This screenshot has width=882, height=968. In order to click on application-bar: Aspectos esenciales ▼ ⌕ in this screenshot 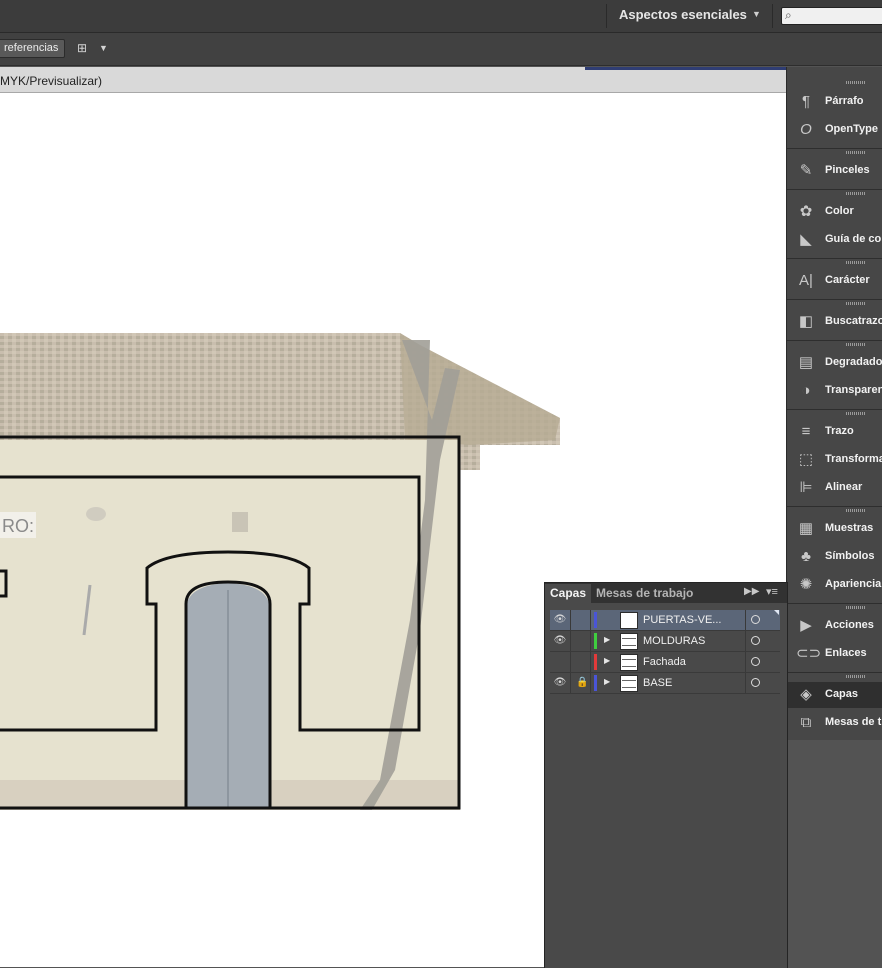, I will do `click(441, 16)`.